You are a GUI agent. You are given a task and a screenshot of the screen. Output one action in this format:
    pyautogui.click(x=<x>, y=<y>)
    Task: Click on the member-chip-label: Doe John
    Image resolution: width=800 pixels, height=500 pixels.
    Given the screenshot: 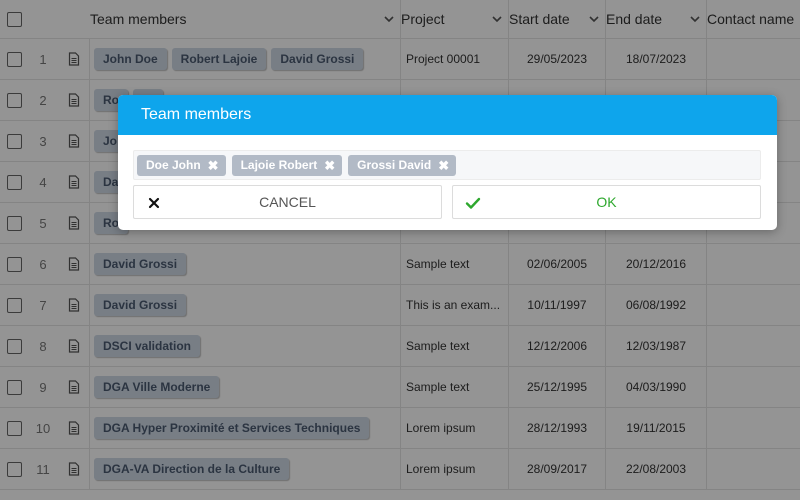 What is the action you would take?
    pyautogui.click(x=173, y=165)
    